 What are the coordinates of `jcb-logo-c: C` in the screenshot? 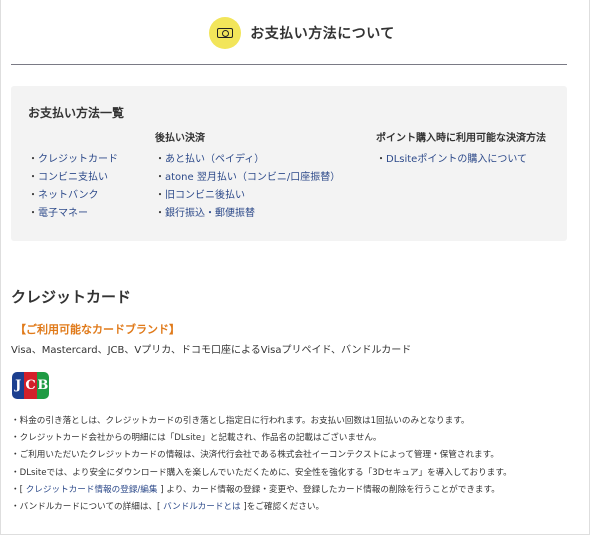 It's located at (30, 385).